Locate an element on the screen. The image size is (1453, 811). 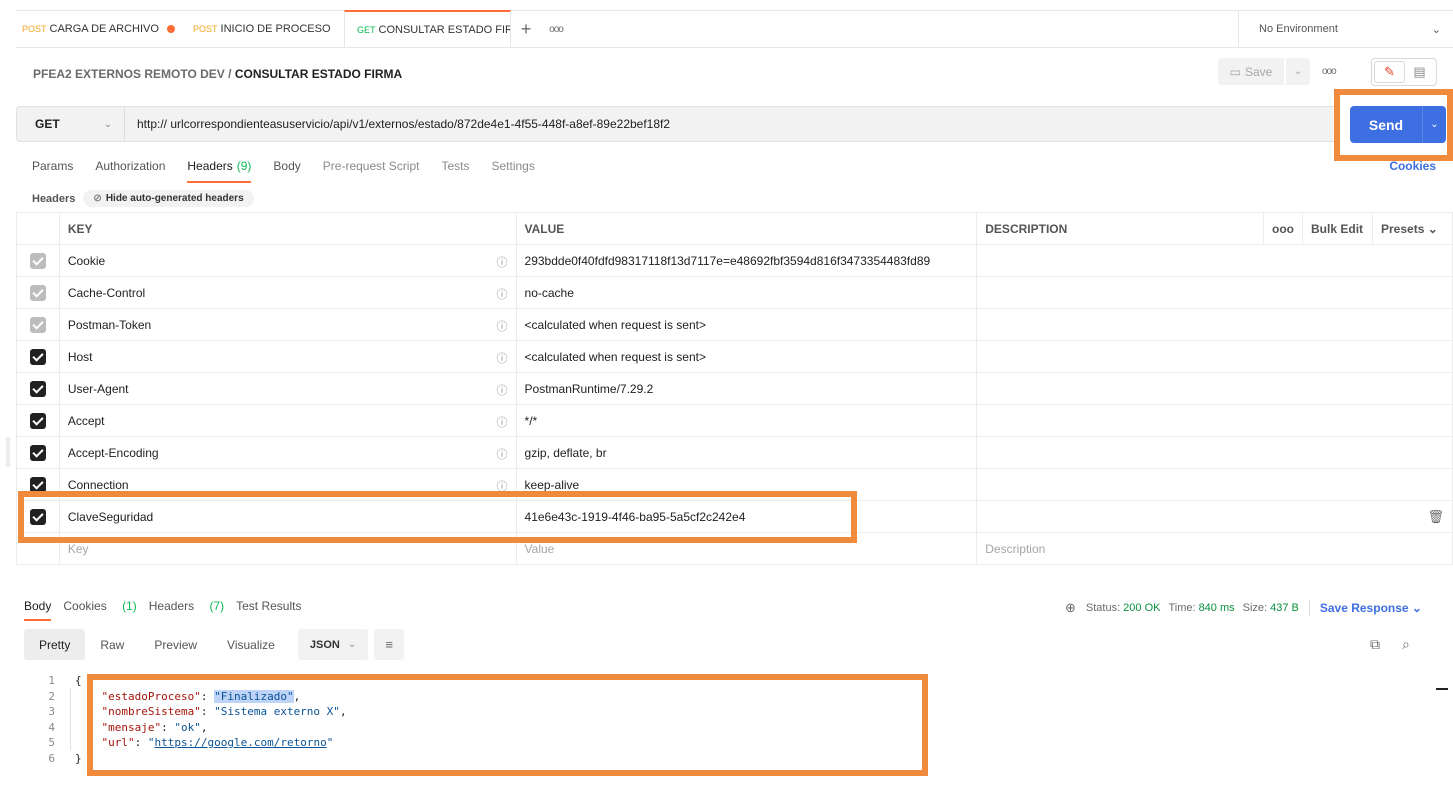
header-key: Postman-Token ⓘ is located at coordinates (287, 324).